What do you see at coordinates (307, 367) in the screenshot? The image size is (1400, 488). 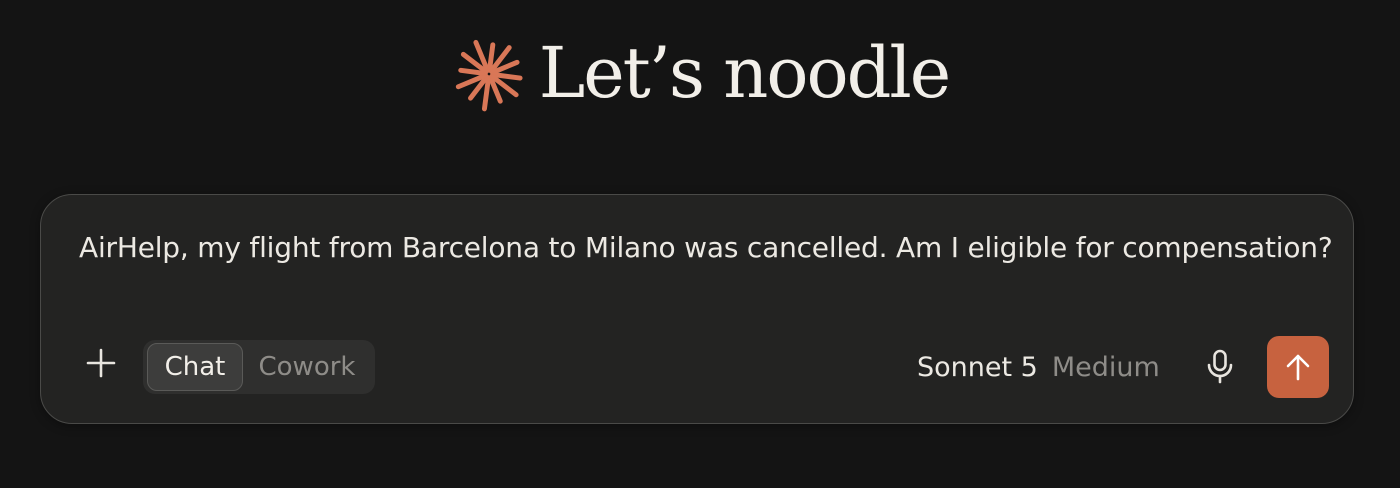 I see `tab-cowork: Cowork` at bounding box center [307, 367].